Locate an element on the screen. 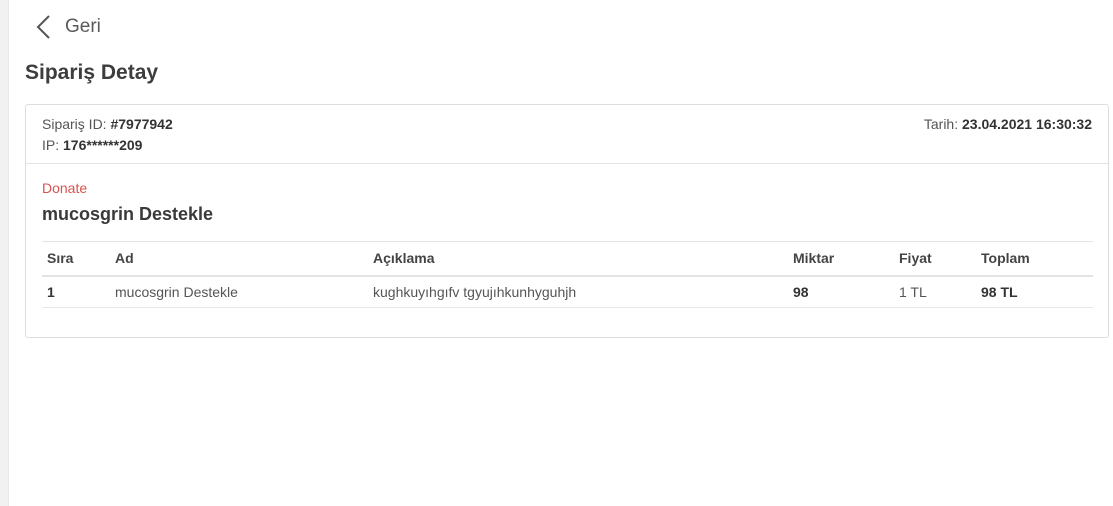  back-button: Geri is located at coordinates (68, 27).